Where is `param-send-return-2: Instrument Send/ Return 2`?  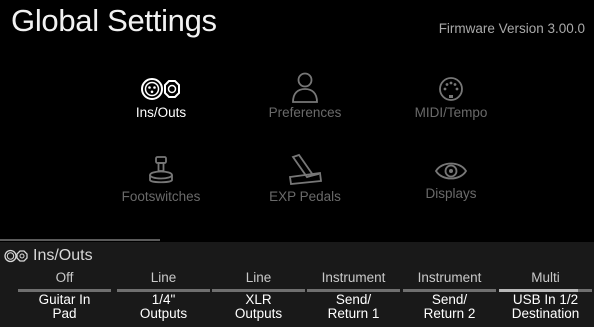
param-send-return-2: Instrument Send/ Return 2 is located at coordinates (449, 298).